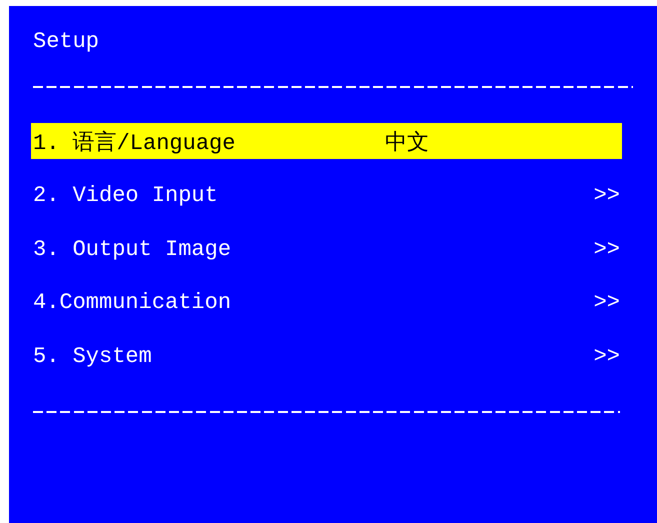 The height and width of the screenshot is (523, 657). I want to click on menu-item: 1. 语言/Language 中文, so click(326, 141).